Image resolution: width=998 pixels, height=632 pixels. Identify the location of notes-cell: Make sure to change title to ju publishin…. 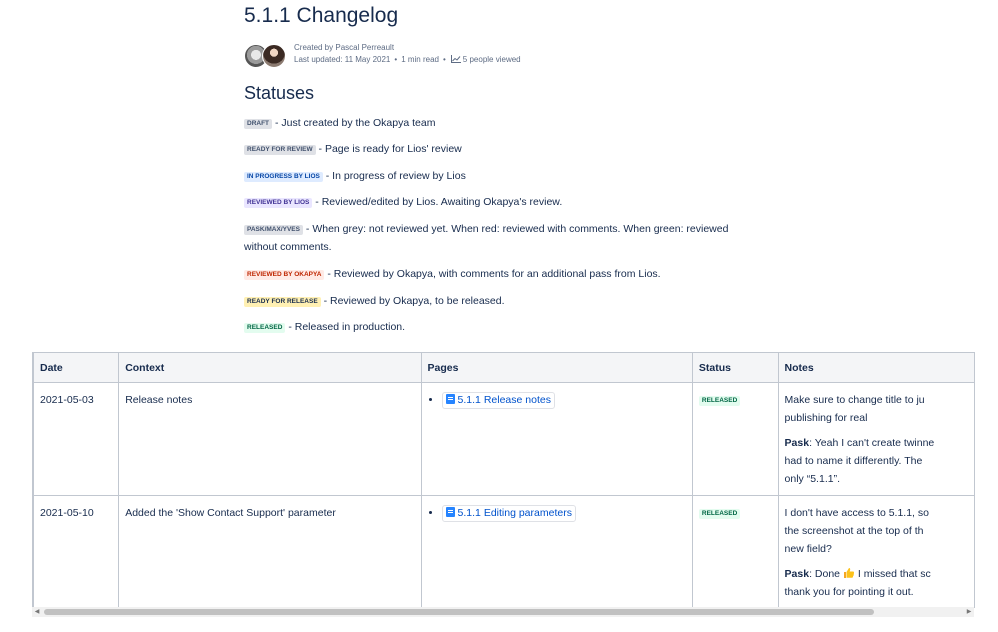
(876, 439).